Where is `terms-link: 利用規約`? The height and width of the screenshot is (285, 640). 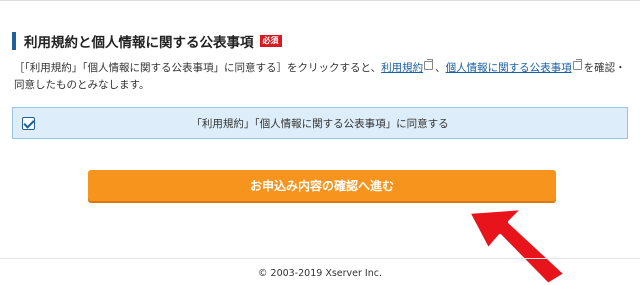 terms-link: 利用規約 is located at coordinates (402, 68).